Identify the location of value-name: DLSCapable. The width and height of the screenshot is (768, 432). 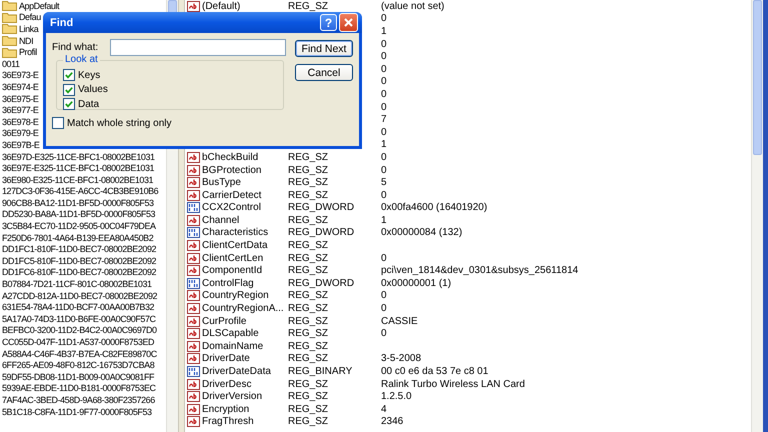
(230, 334).